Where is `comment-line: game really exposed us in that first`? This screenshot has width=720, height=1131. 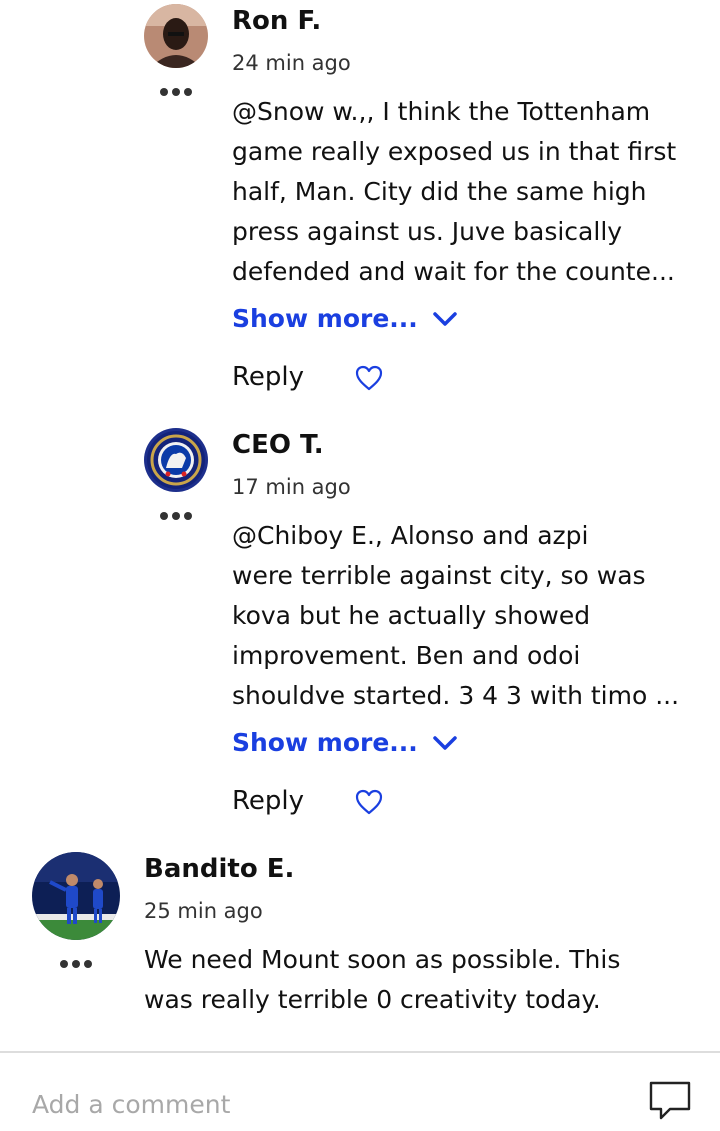
comment-line: game really exposed us in that first is located at coordinates (454, 151).